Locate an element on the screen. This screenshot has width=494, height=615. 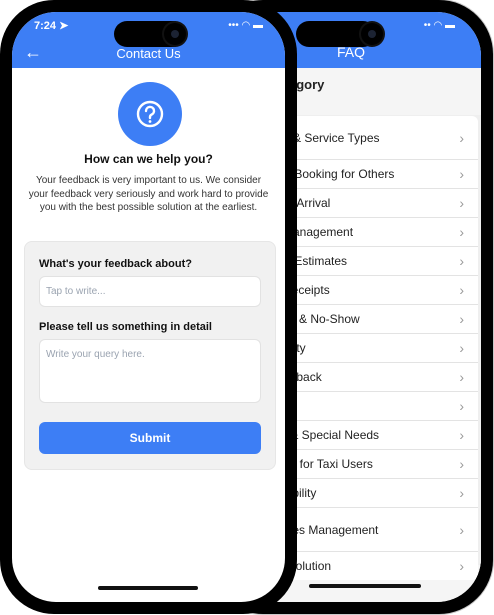
faq-item: d › is located at coordinates (380, 406).